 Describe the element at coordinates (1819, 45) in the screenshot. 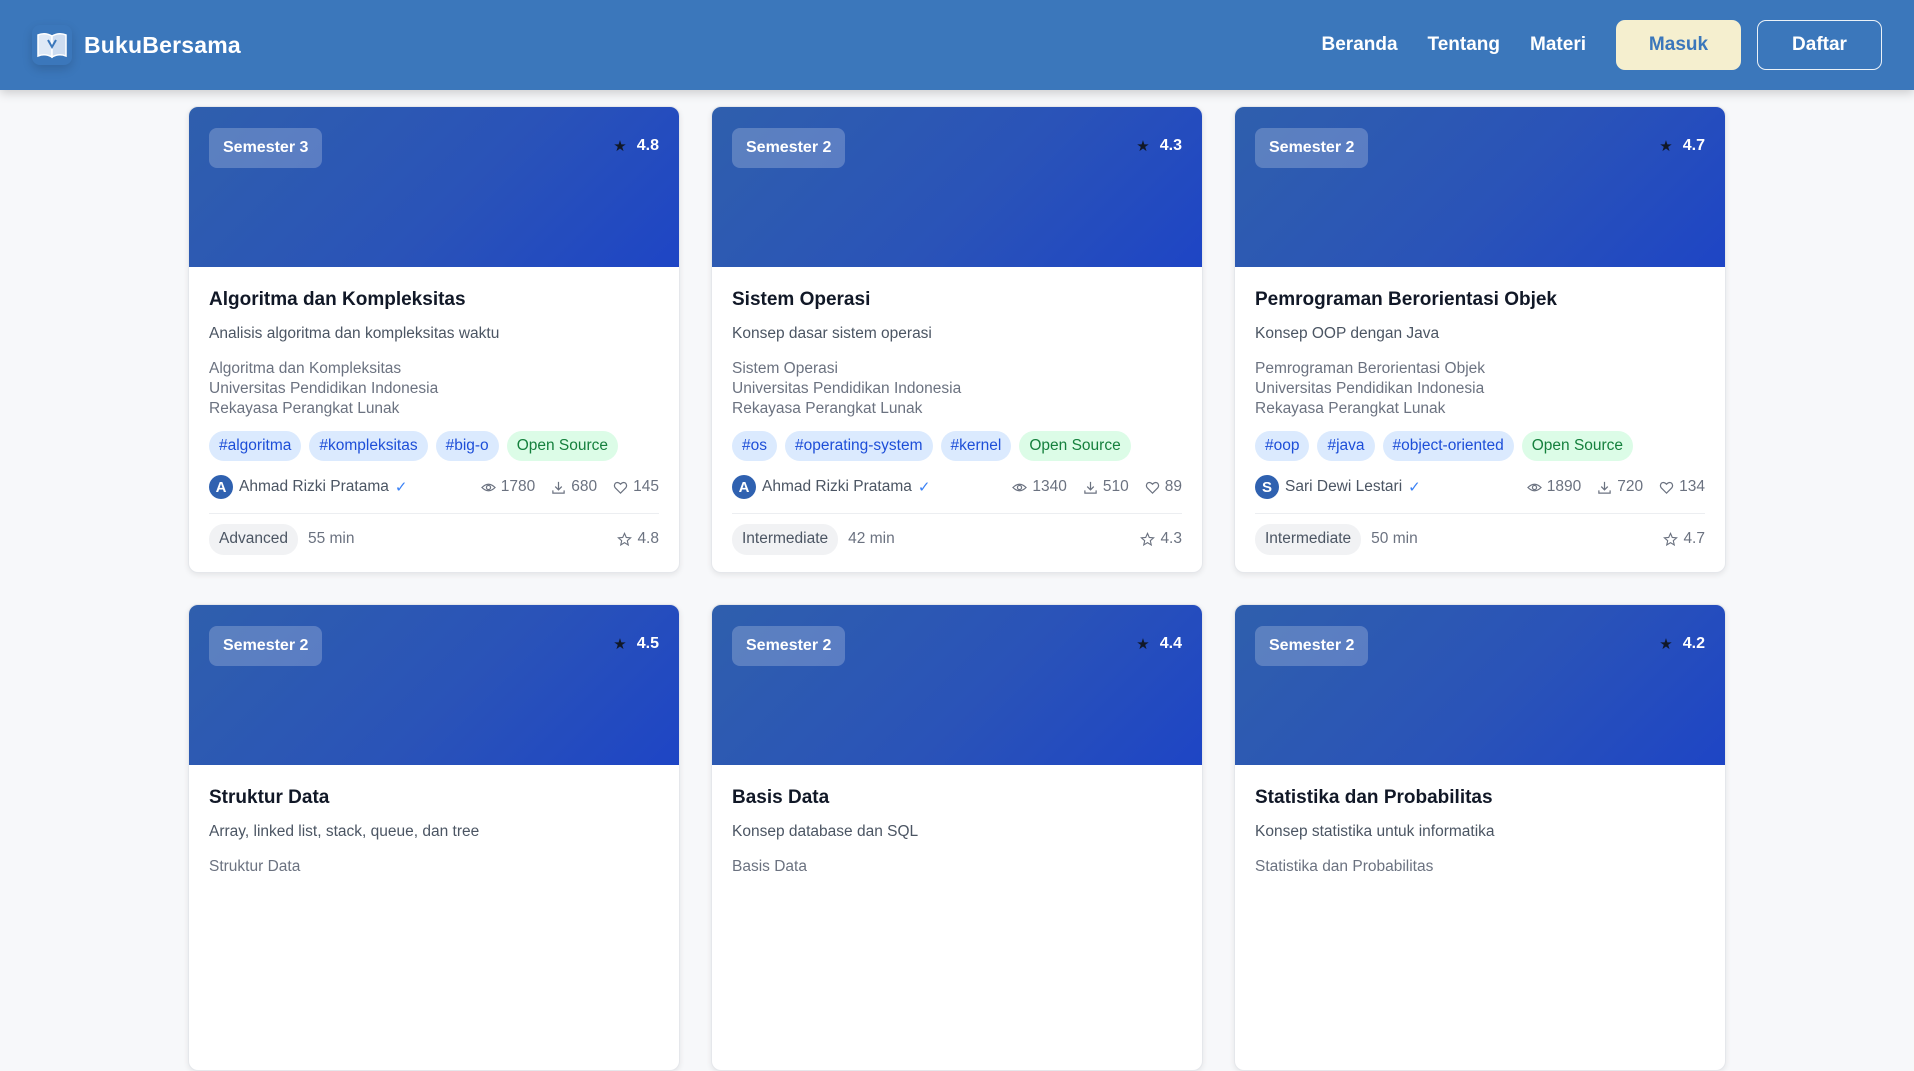

I see `register-button: Daftar` at that location.